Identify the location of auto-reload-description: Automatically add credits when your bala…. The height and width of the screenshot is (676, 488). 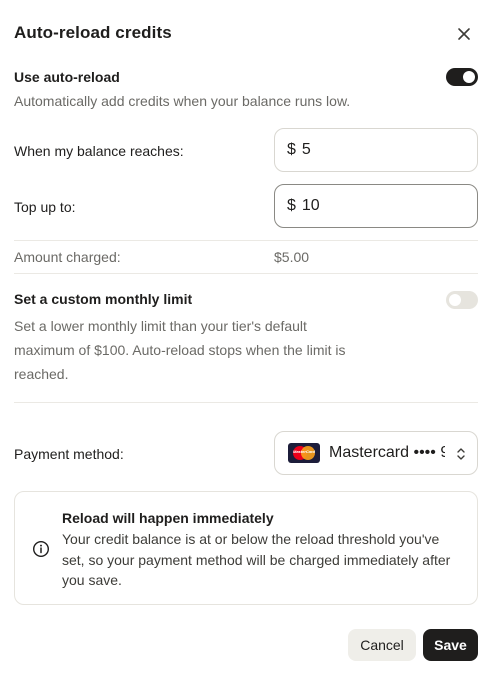
(182, 101).